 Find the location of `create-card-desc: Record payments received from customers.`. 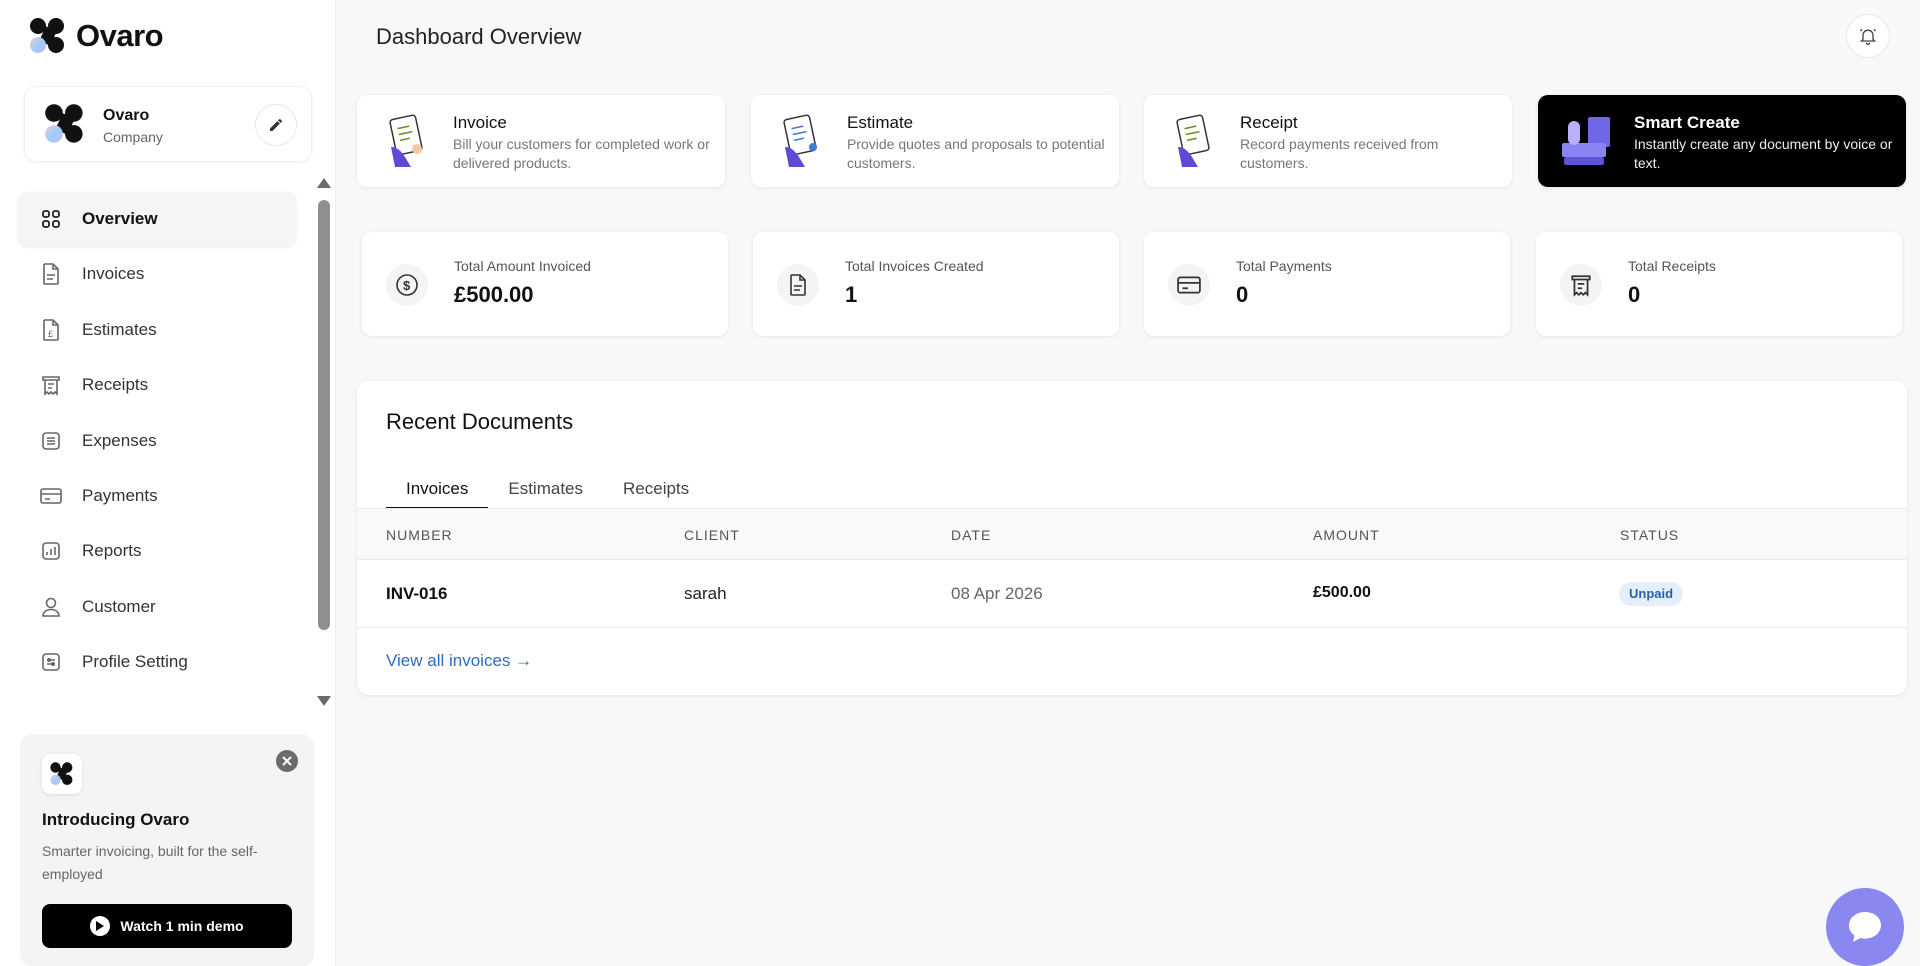

create-card-desc: Record payments received from customers. is located at coordinates (1339, 153).